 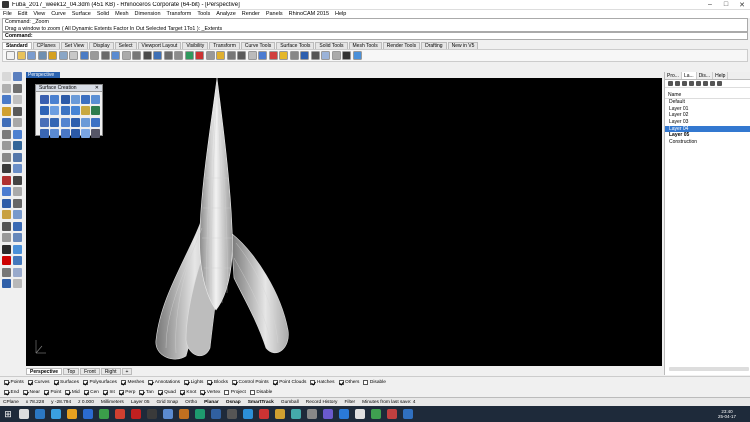 What do you see at coordinates (69, 88) in the screenshot?
I see `surface-creation-header: Surface Creation ✕` at bounding box center [69, 88].